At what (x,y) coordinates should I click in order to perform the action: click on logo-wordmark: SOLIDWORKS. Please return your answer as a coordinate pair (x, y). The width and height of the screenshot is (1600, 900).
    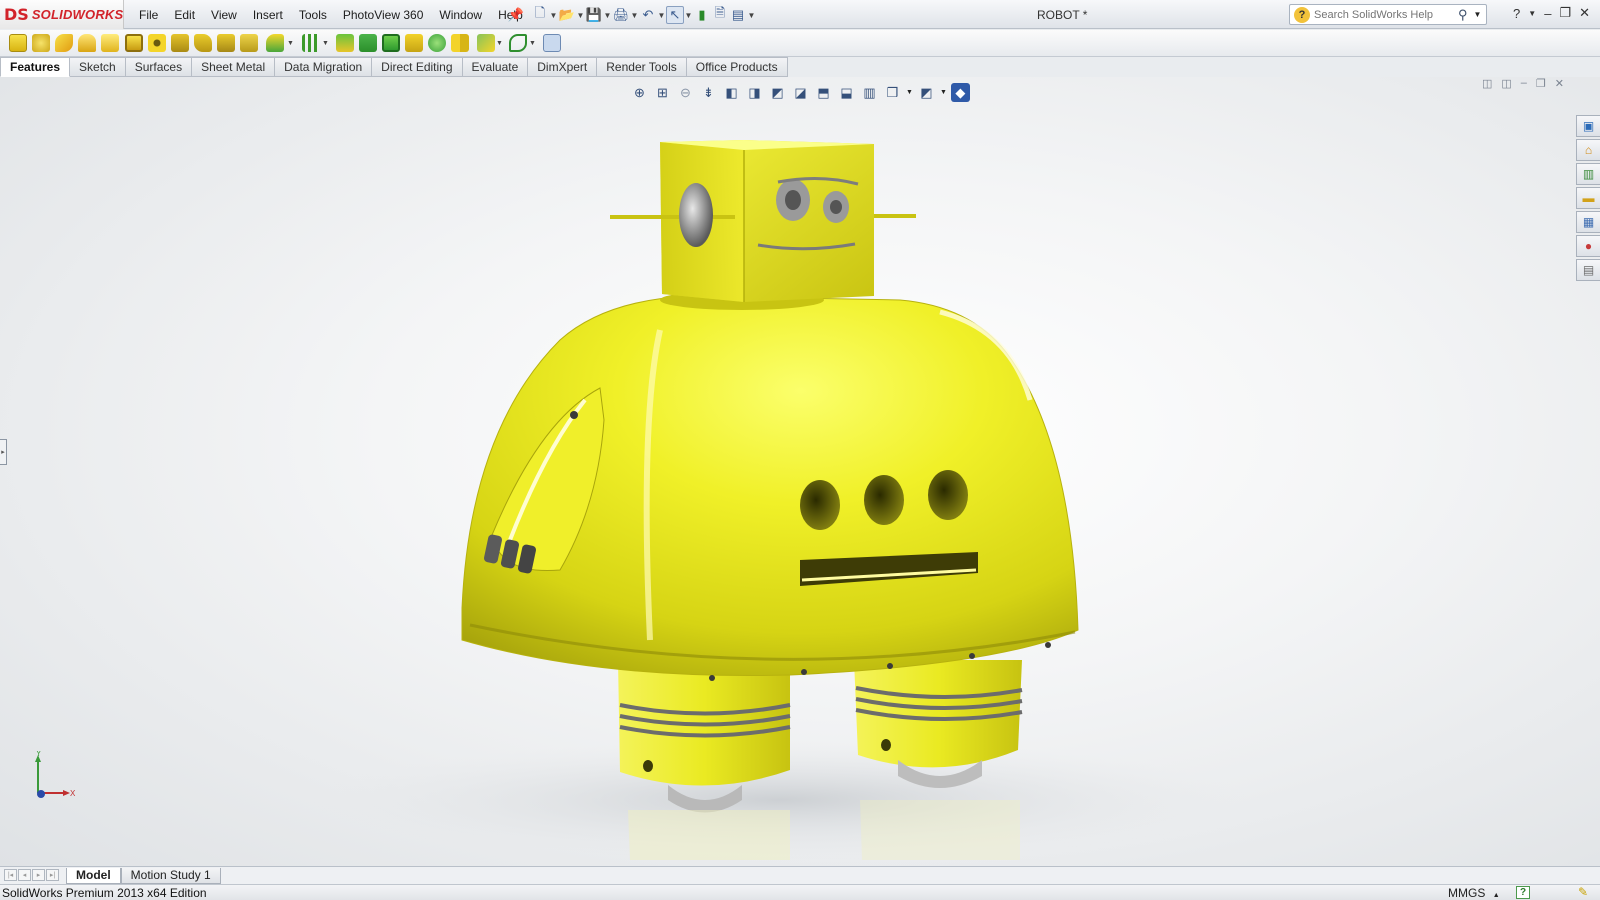
    Looking at the image, I should click on (77, 14).